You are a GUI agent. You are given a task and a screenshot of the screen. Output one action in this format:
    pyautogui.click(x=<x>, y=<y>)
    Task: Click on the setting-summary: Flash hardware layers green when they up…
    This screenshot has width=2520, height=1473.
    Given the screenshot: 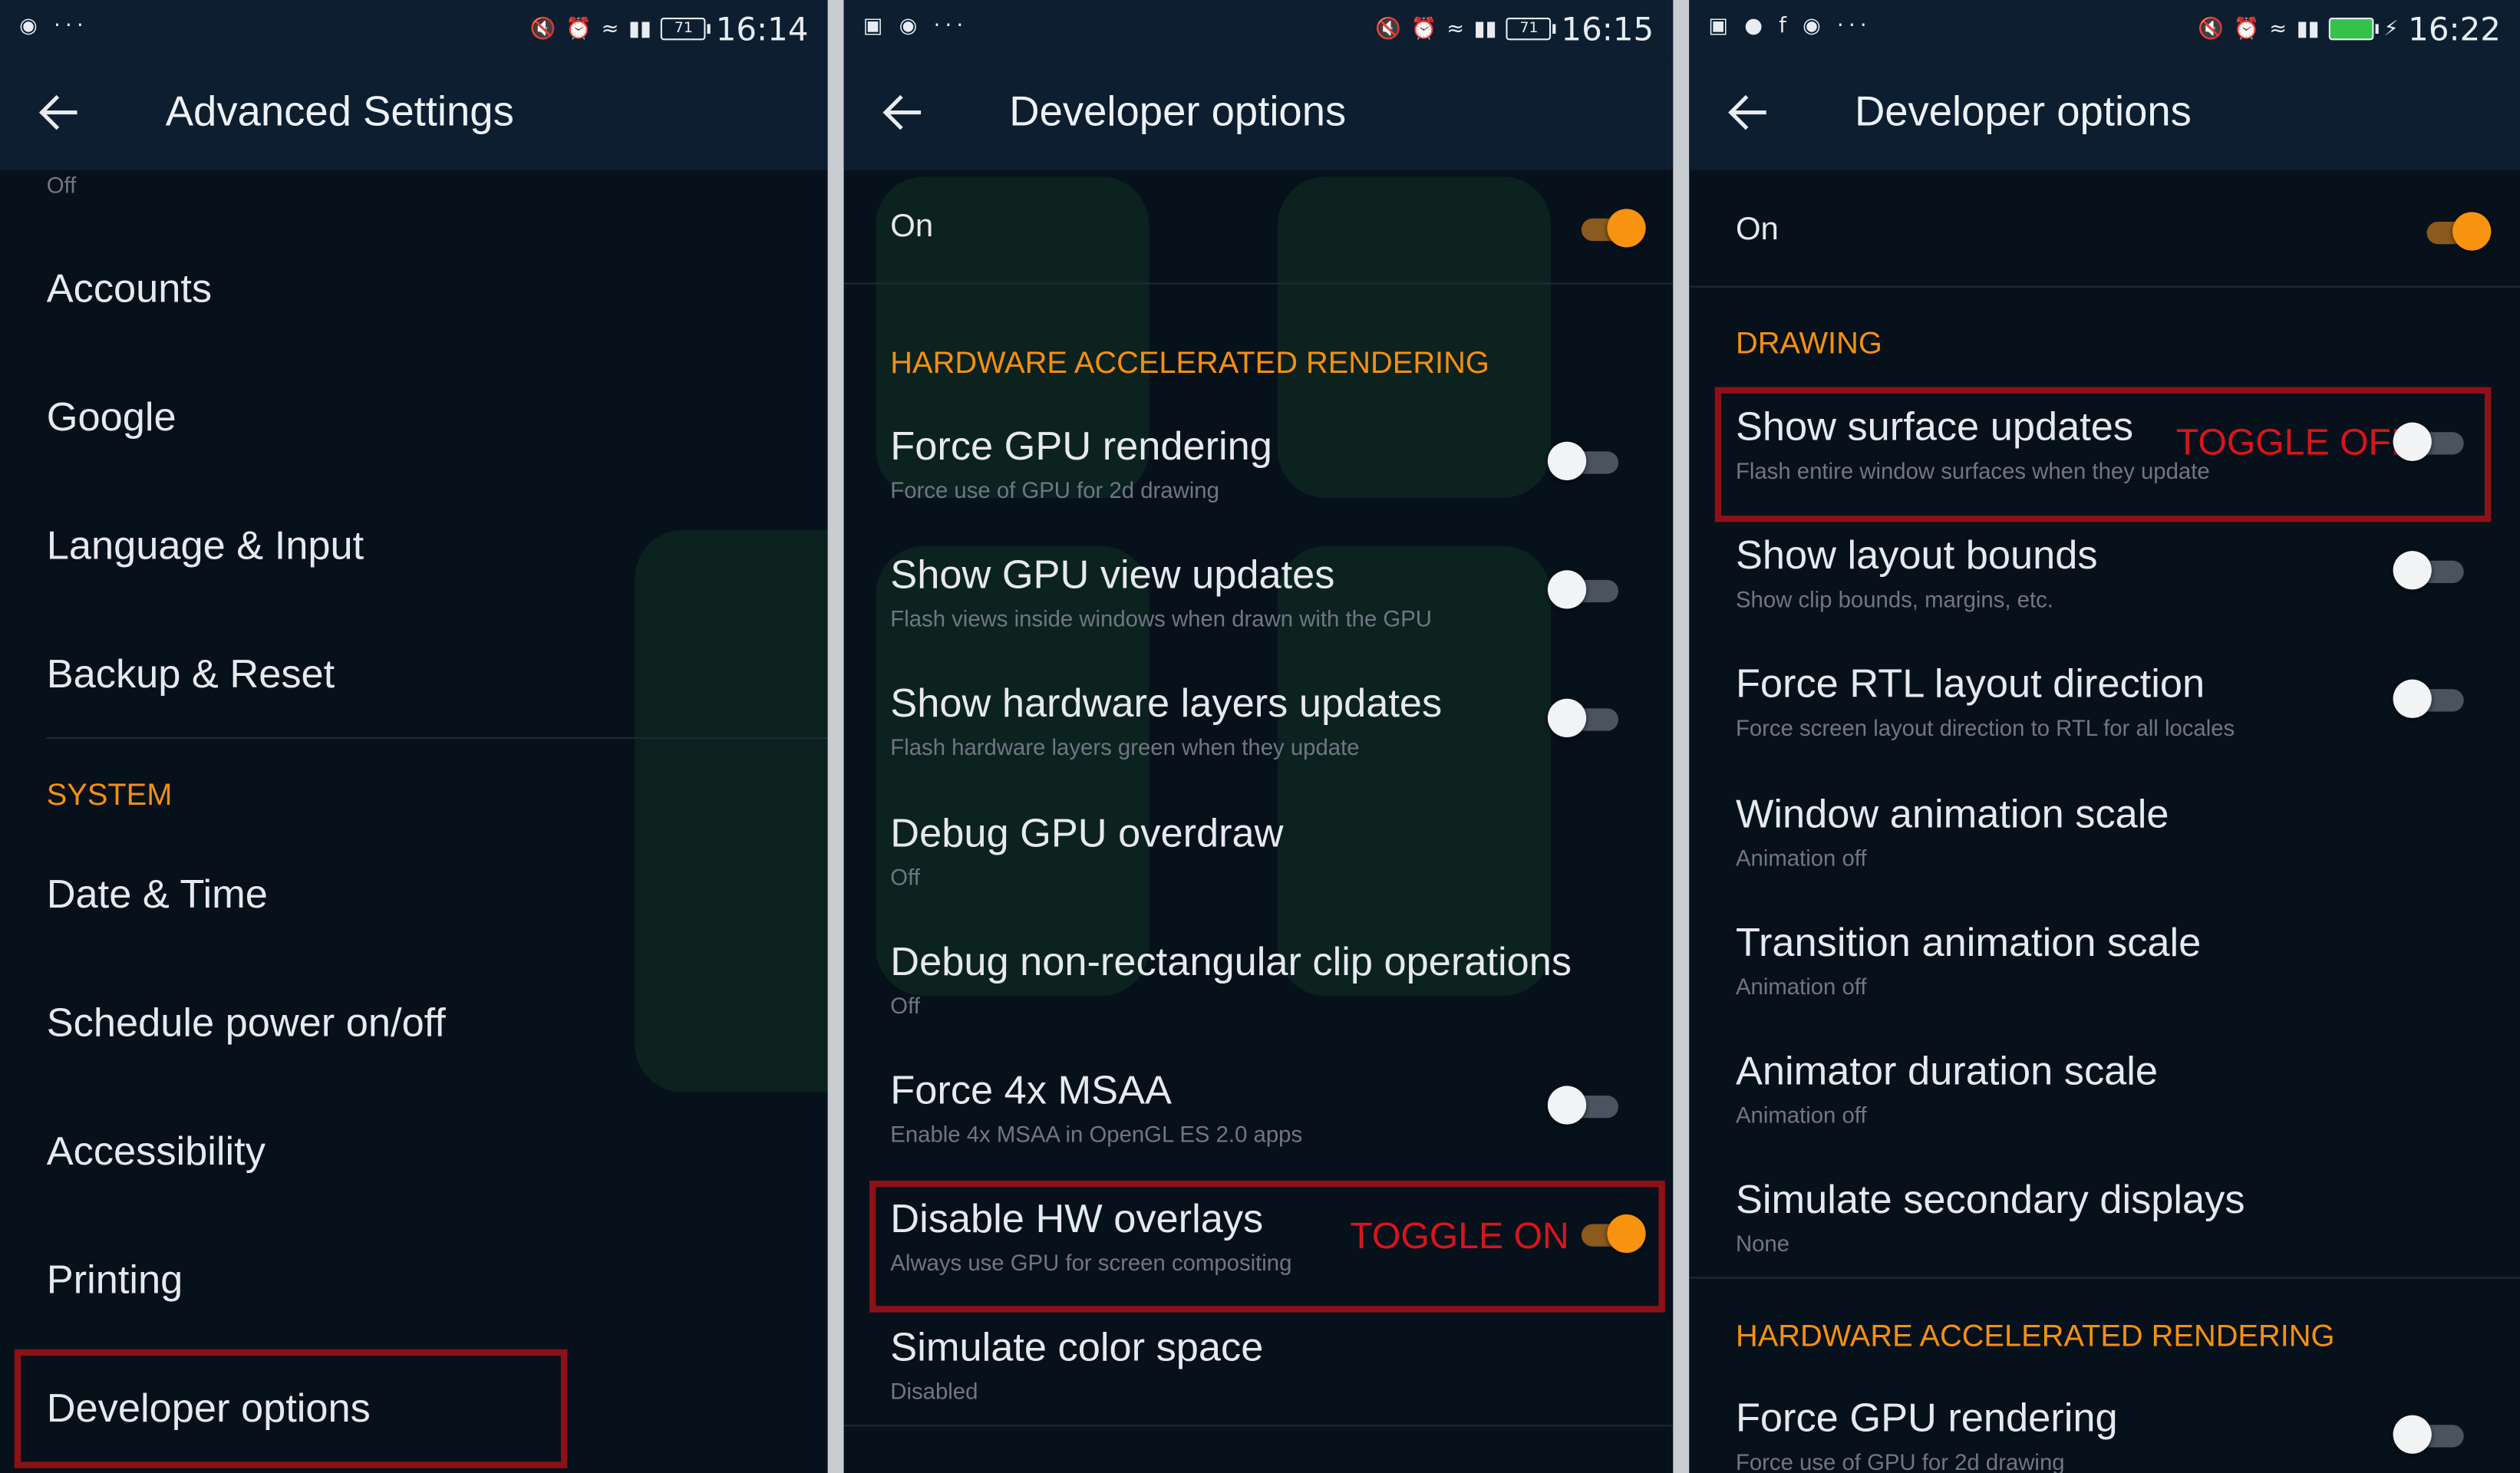 What is the action you would take?
    pyautogui.click(x=1125, y=747)
    